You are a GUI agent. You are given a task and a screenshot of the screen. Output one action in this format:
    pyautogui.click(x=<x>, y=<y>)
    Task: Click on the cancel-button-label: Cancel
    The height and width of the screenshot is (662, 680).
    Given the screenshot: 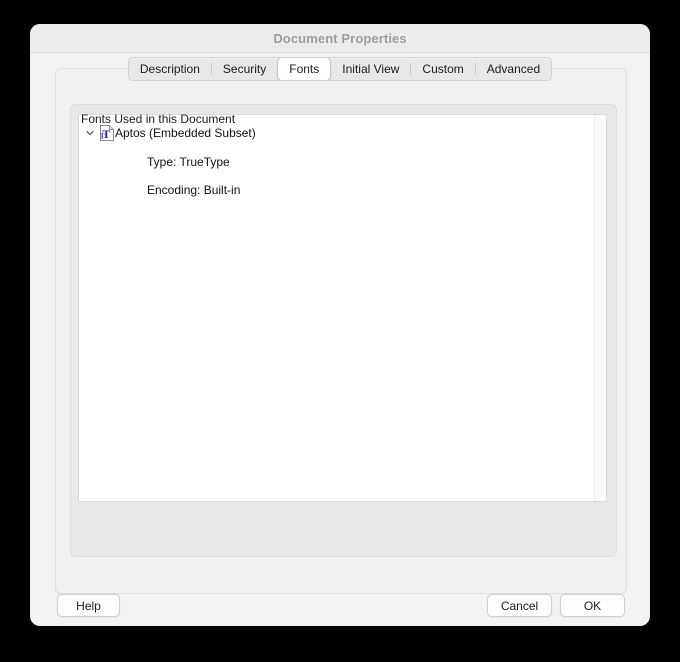 What is the action you would take?
    pyautogui.click(x=519, y=605)
    